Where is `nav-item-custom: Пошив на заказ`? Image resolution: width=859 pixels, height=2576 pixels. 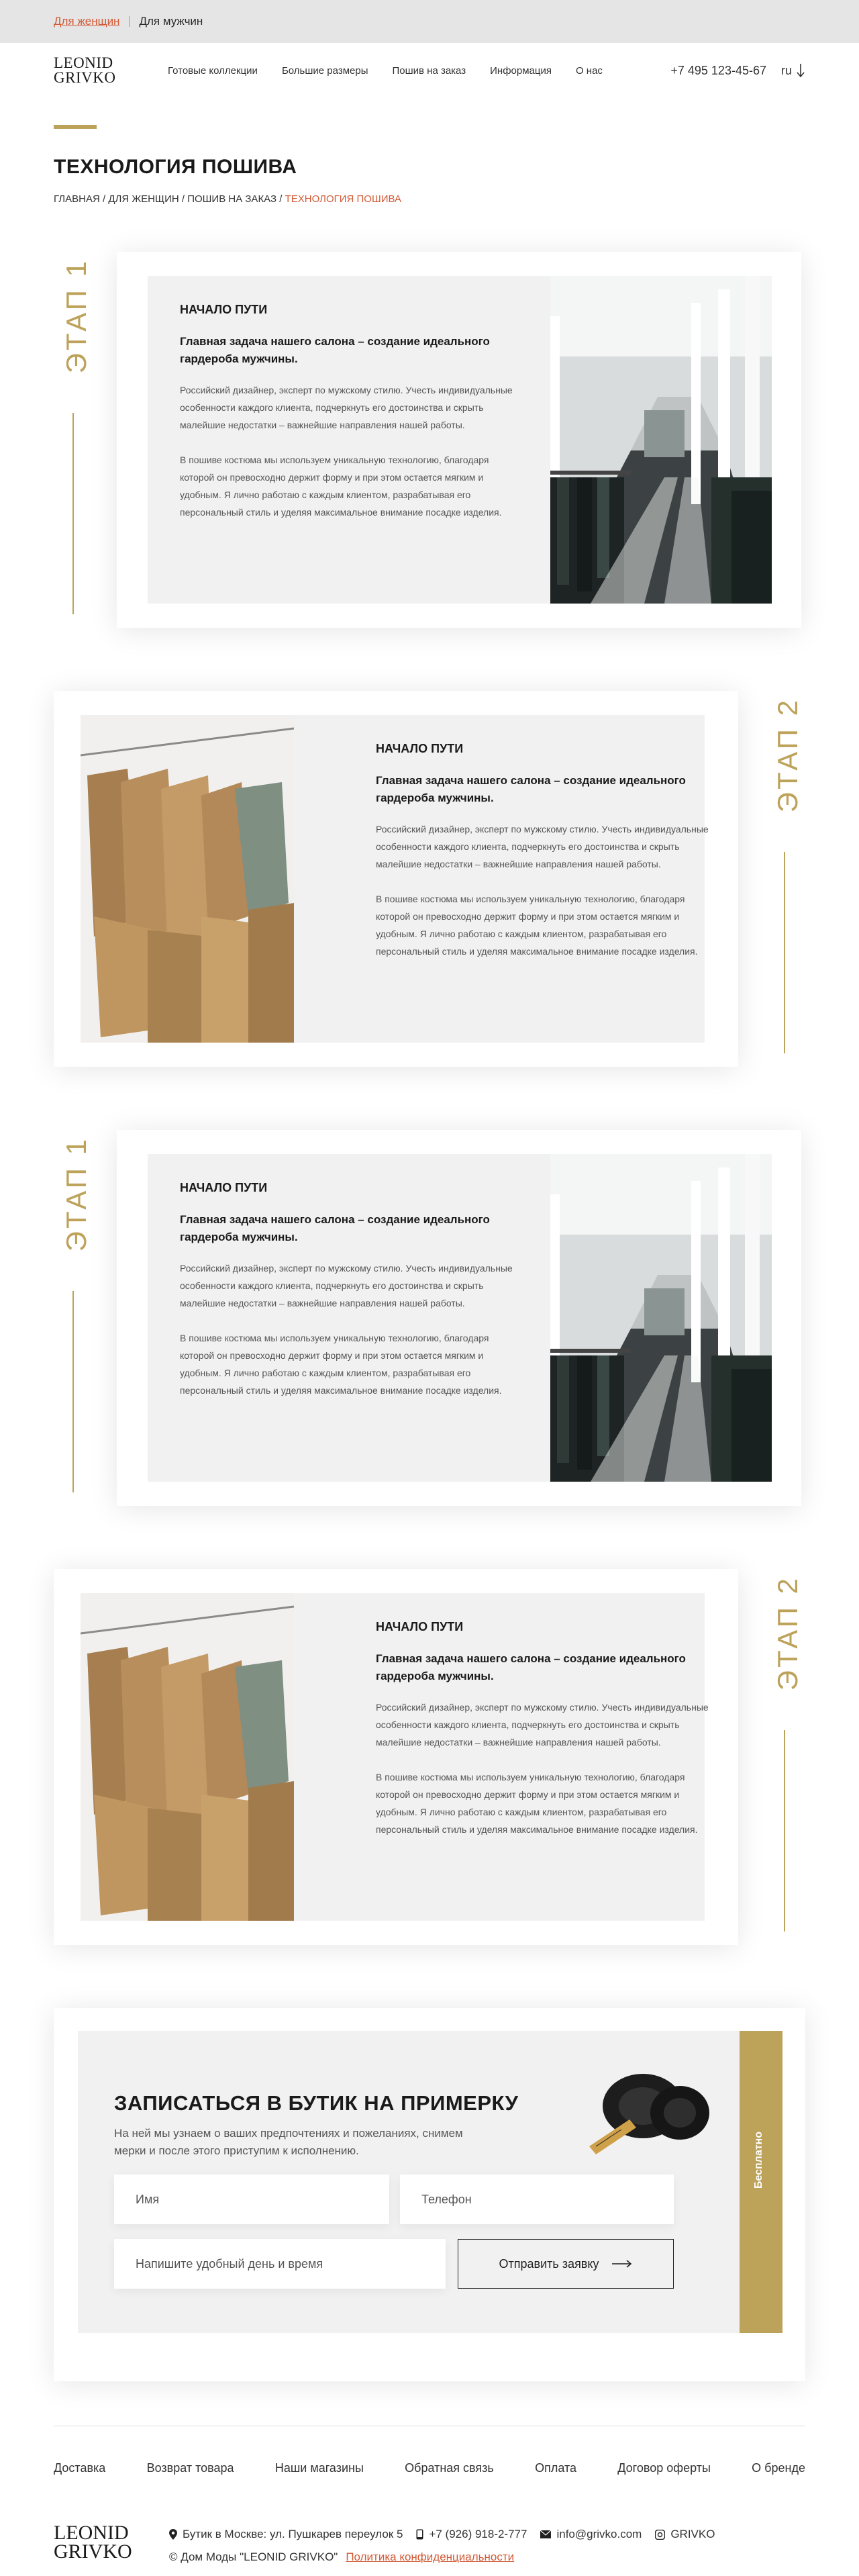 nav-item-custom: Пошив на заказ is located at coordinates (429, 71).